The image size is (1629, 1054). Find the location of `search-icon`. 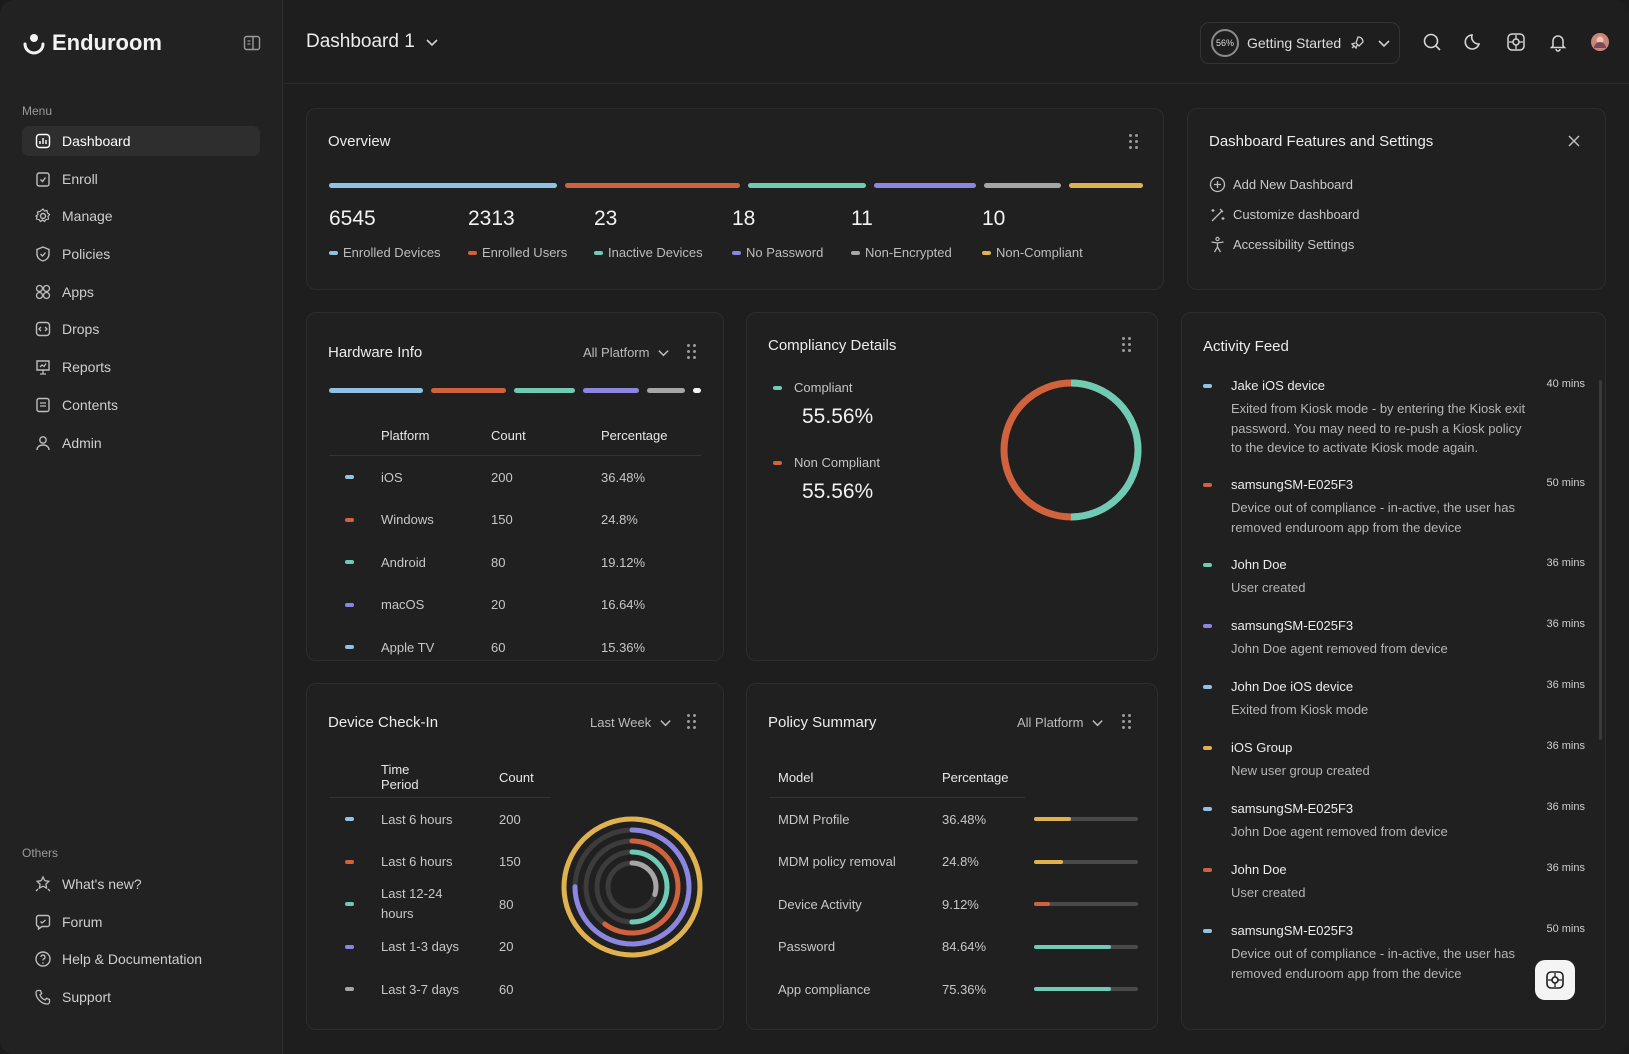

search-icon is located at coordinates (1432, 42).